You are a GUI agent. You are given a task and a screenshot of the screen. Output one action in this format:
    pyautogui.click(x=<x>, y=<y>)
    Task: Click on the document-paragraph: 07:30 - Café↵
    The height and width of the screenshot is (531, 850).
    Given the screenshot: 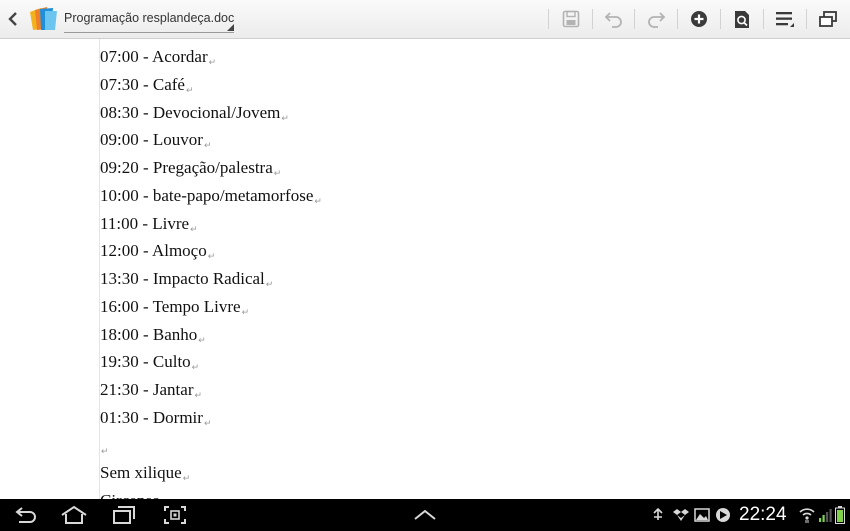 What is the action you would take?
    pyautogui.click(x=211, y=86)
    